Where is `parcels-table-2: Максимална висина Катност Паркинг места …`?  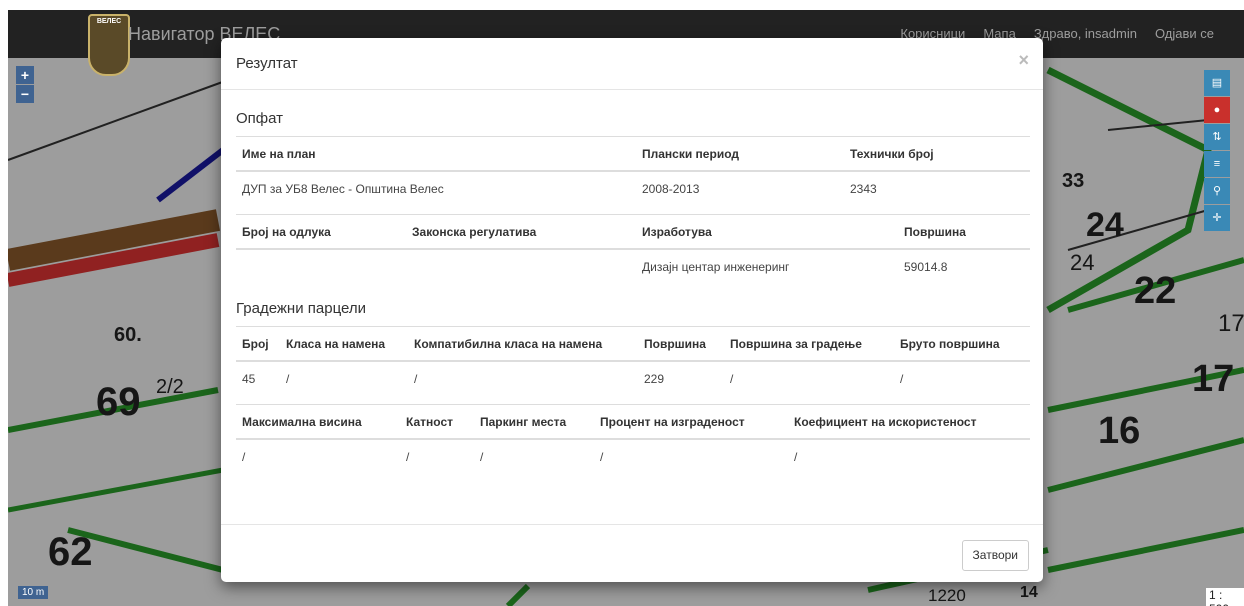
parcels-table-2: Максимална висина Катност Паркинг места … is located at coordinates (633, 443).